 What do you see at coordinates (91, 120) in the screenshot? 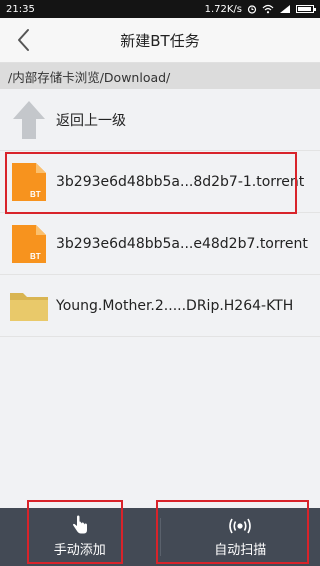
I see `list-item-label: 返回上一级` at bounding box center [91, 120].